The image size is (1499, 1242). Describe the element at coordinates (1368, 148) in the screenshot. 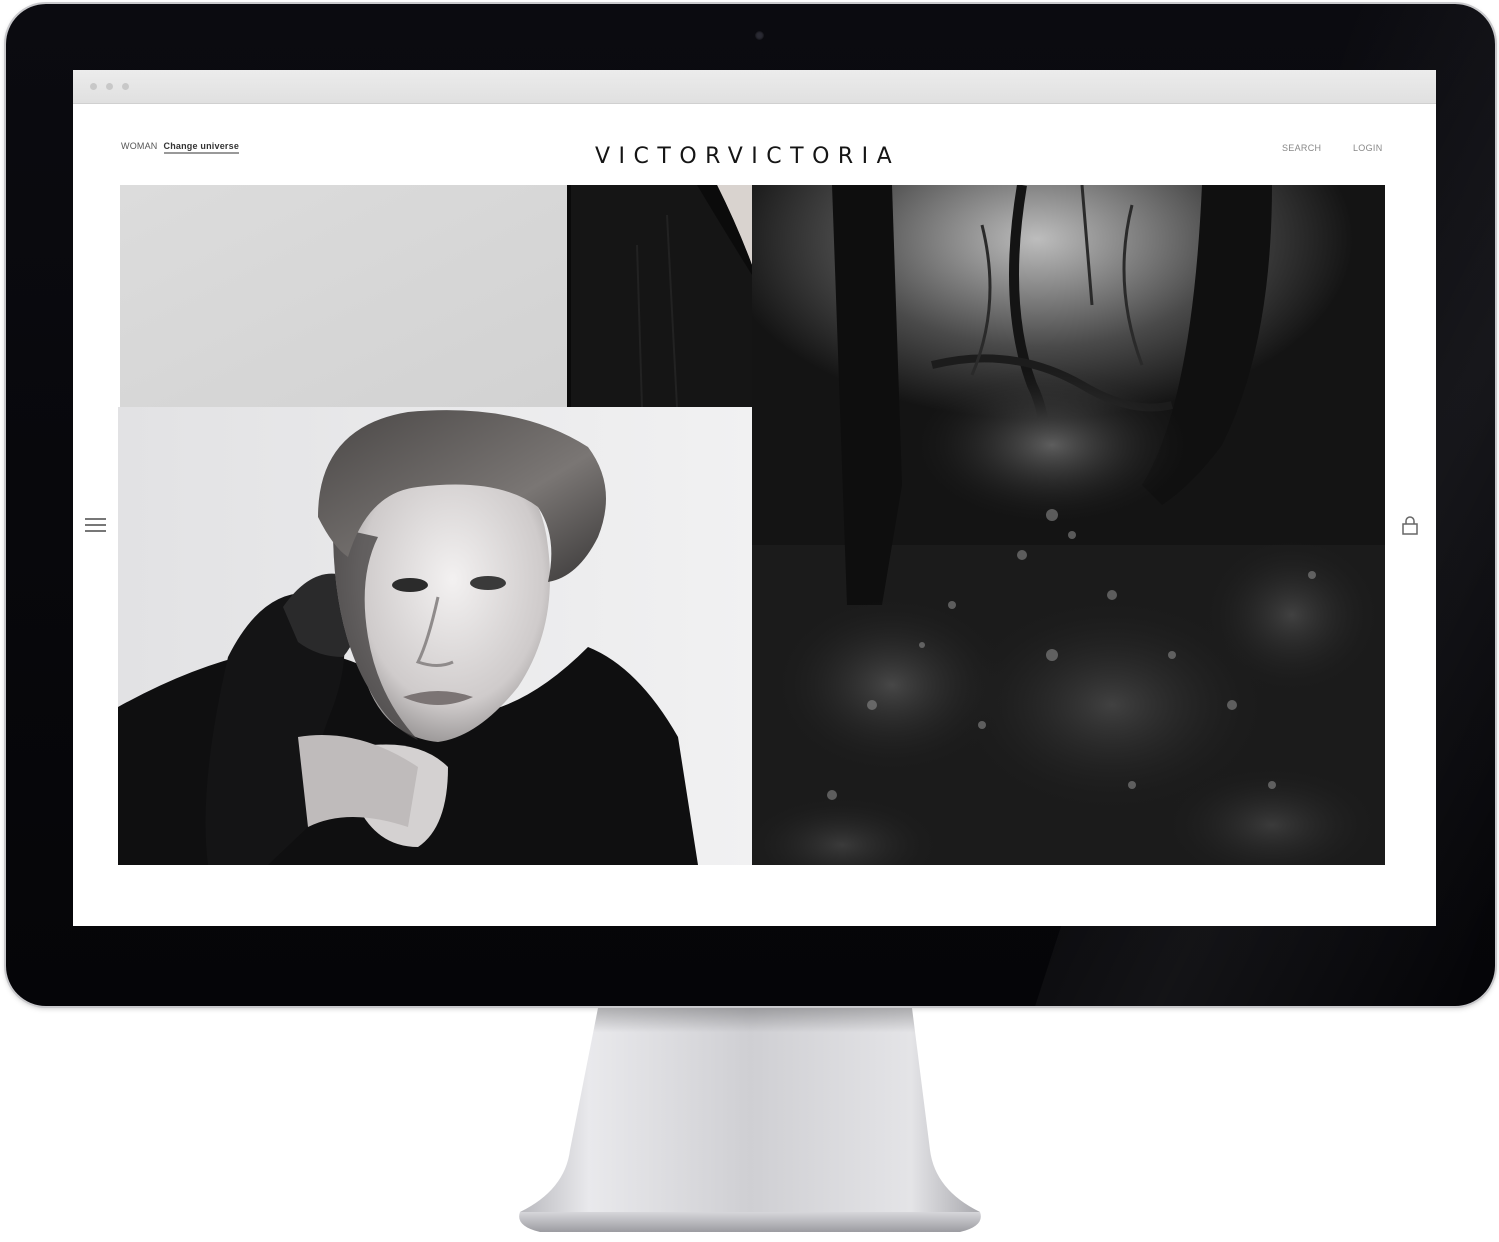

I see `login-link: LOGIN` at that location.